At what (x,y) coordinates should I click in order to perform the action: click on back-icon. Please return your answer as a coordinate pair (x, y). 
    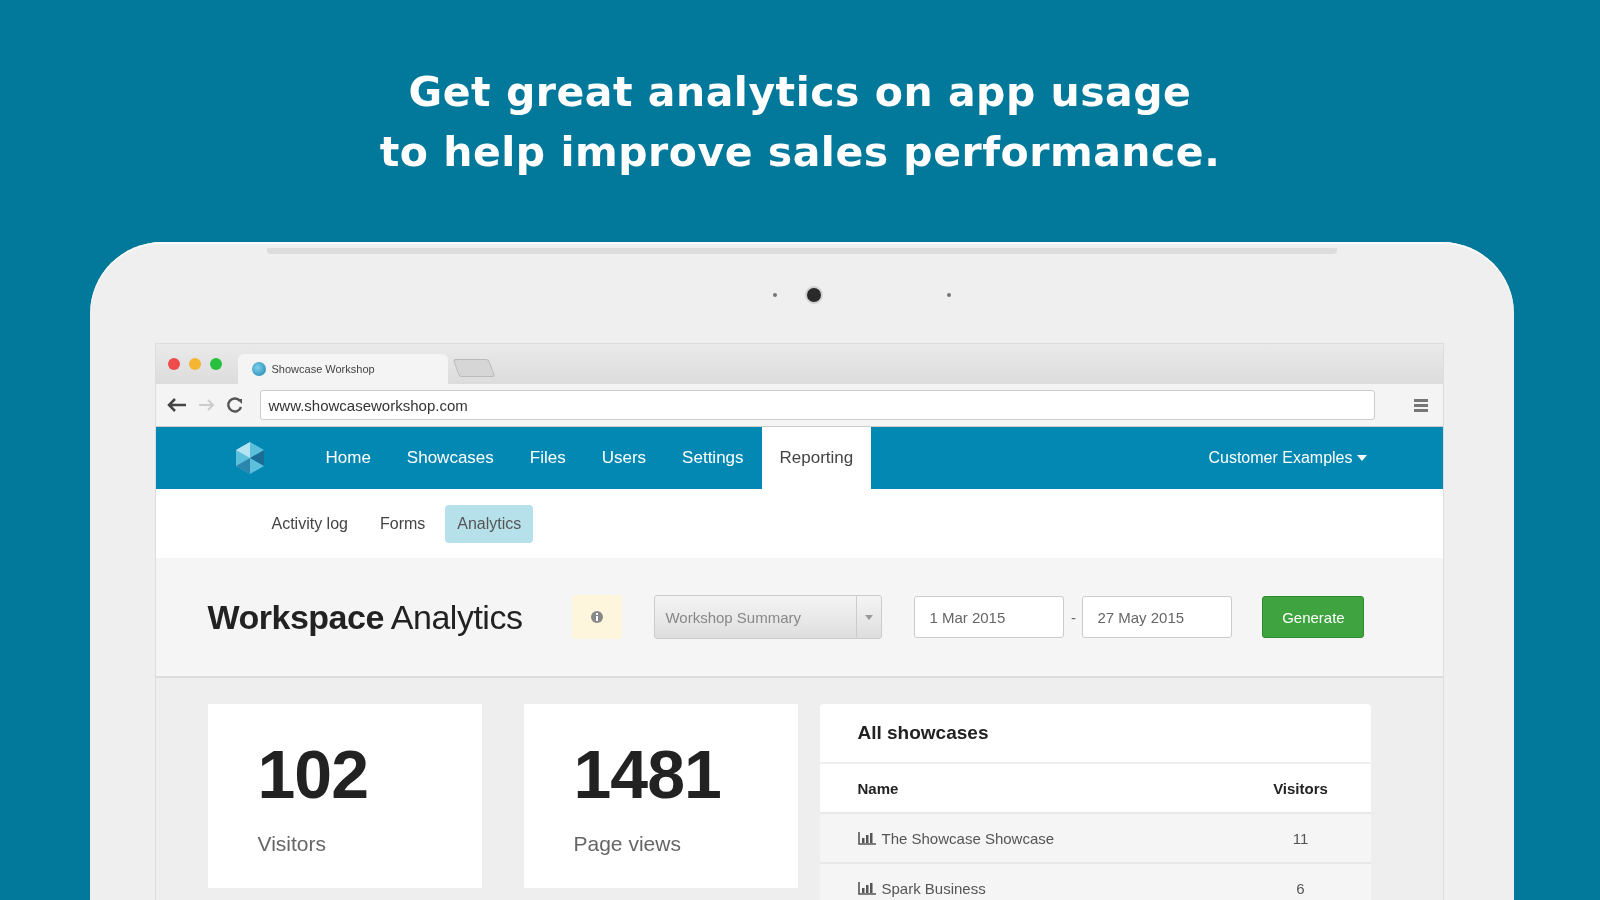
    Looking at the image, I should click on (176, 405).